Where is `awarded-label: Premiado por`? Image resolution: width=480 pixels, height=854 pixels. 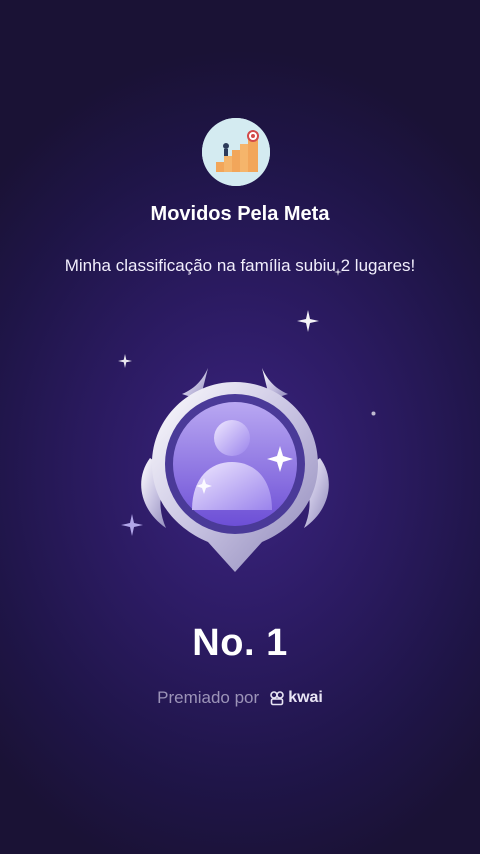
awarded-label: Premiado por is located at coordinates (208, 697).